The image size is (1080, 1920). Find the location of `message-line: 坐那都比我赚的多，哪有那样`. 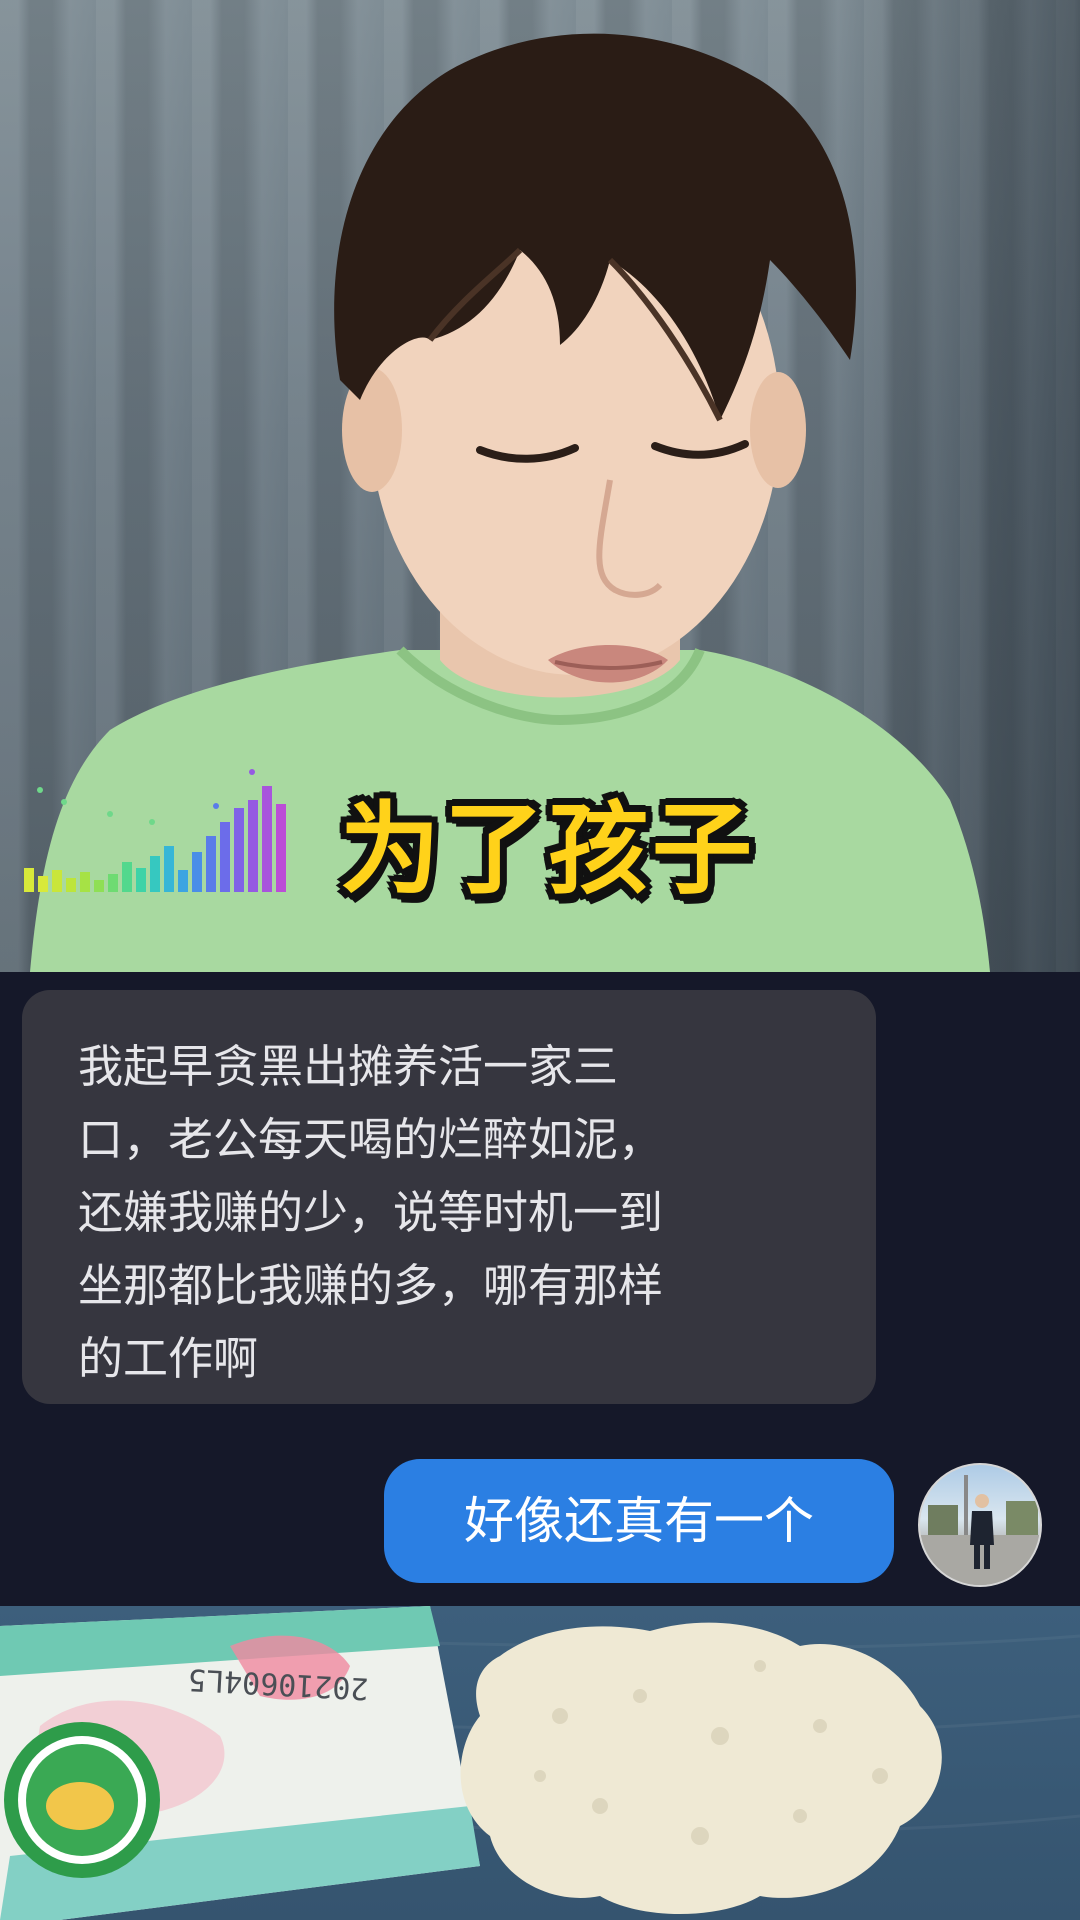

message-line: 坐那都比我赚的多，哪有那样 is located at coordinates (371, 1285).